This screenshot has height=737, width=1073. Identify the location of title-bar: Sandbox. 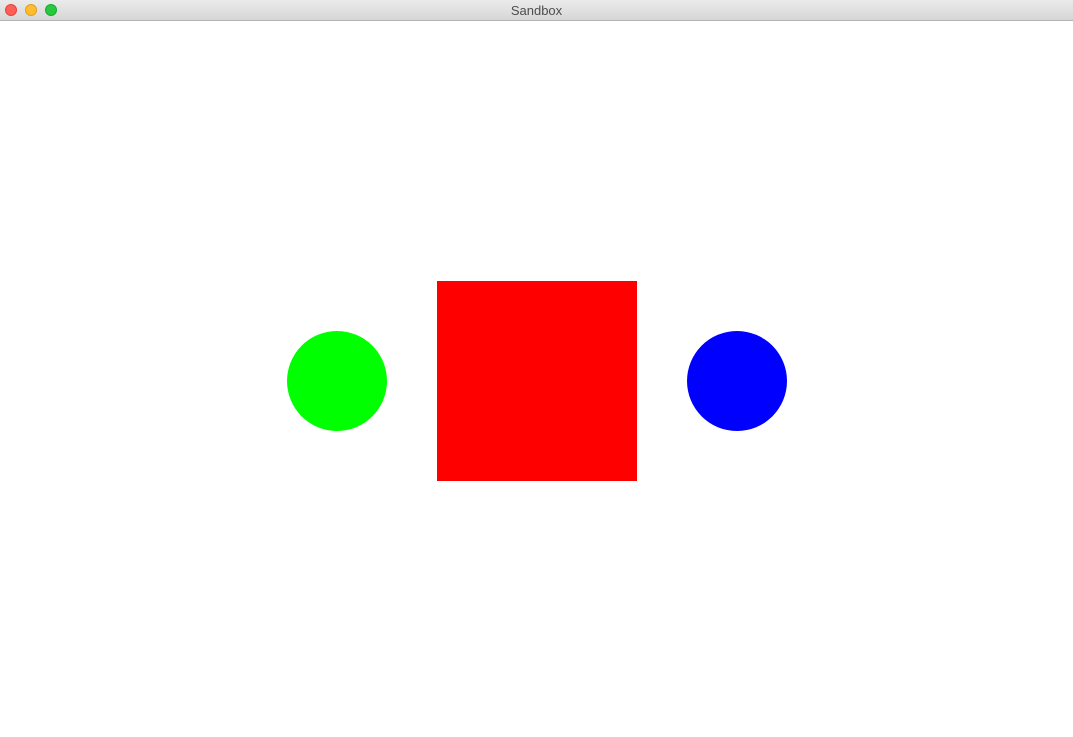
(536, 10).